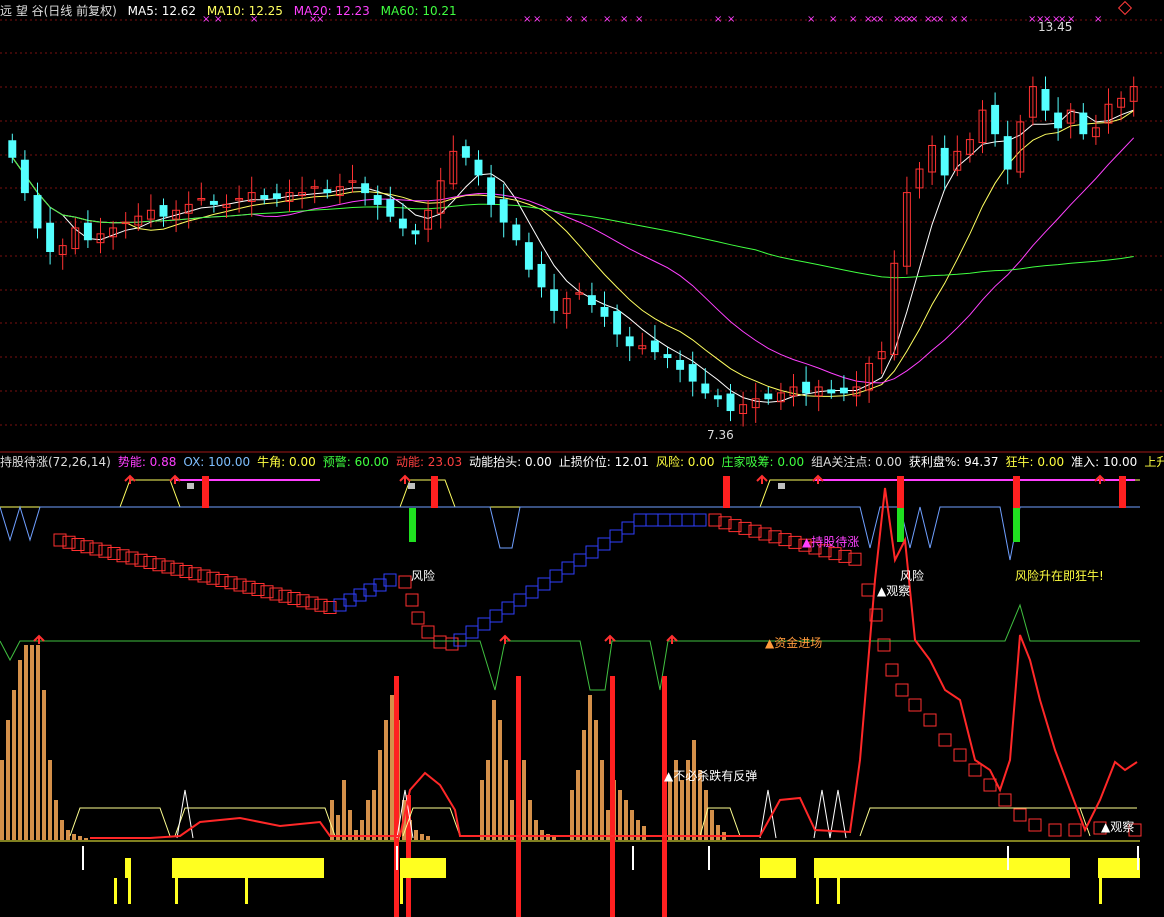  What do you see at coordinates (120, 822) in the screenshot?
I see `cost-line` at bounding box center [120, 822].